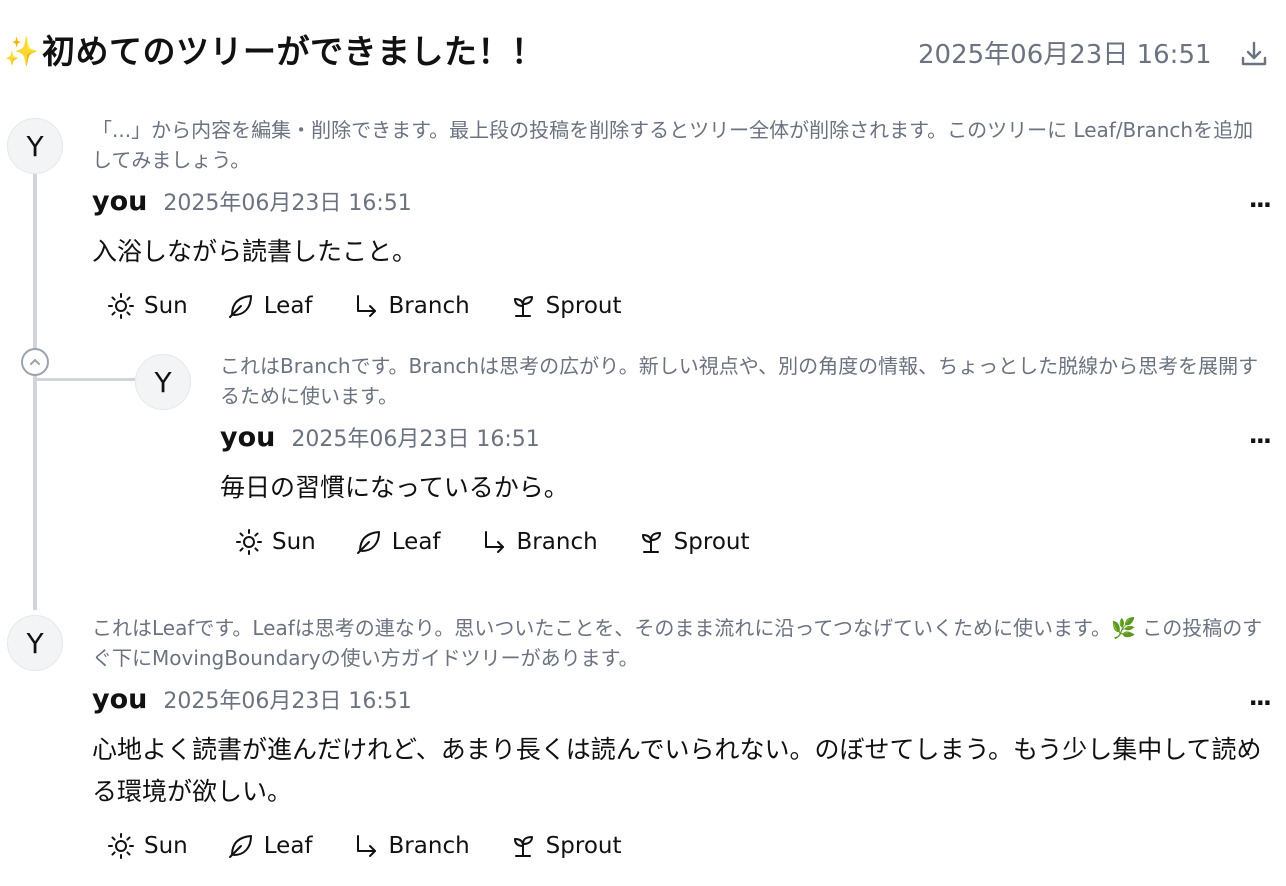  I want to click on tree-date: 2025年06月23日 16:51, so click(1065, 55).